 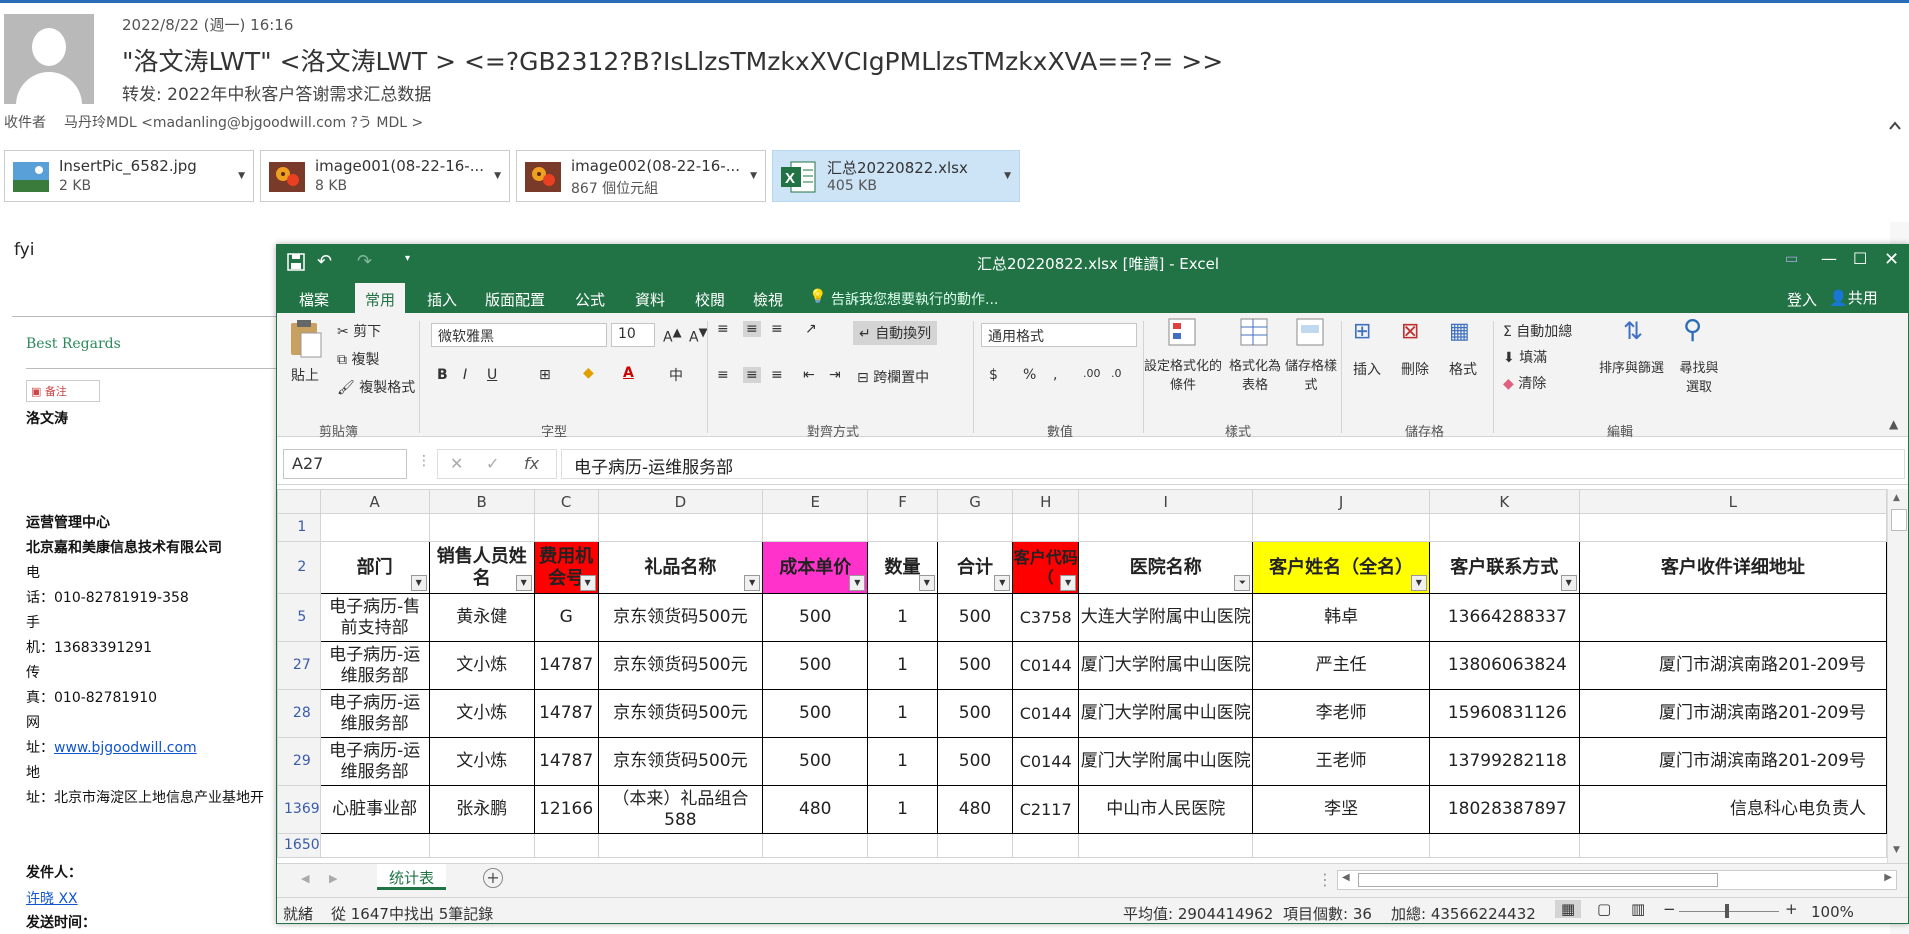 I want to click on close-icon: ✕, so click(x=1891, y=259).